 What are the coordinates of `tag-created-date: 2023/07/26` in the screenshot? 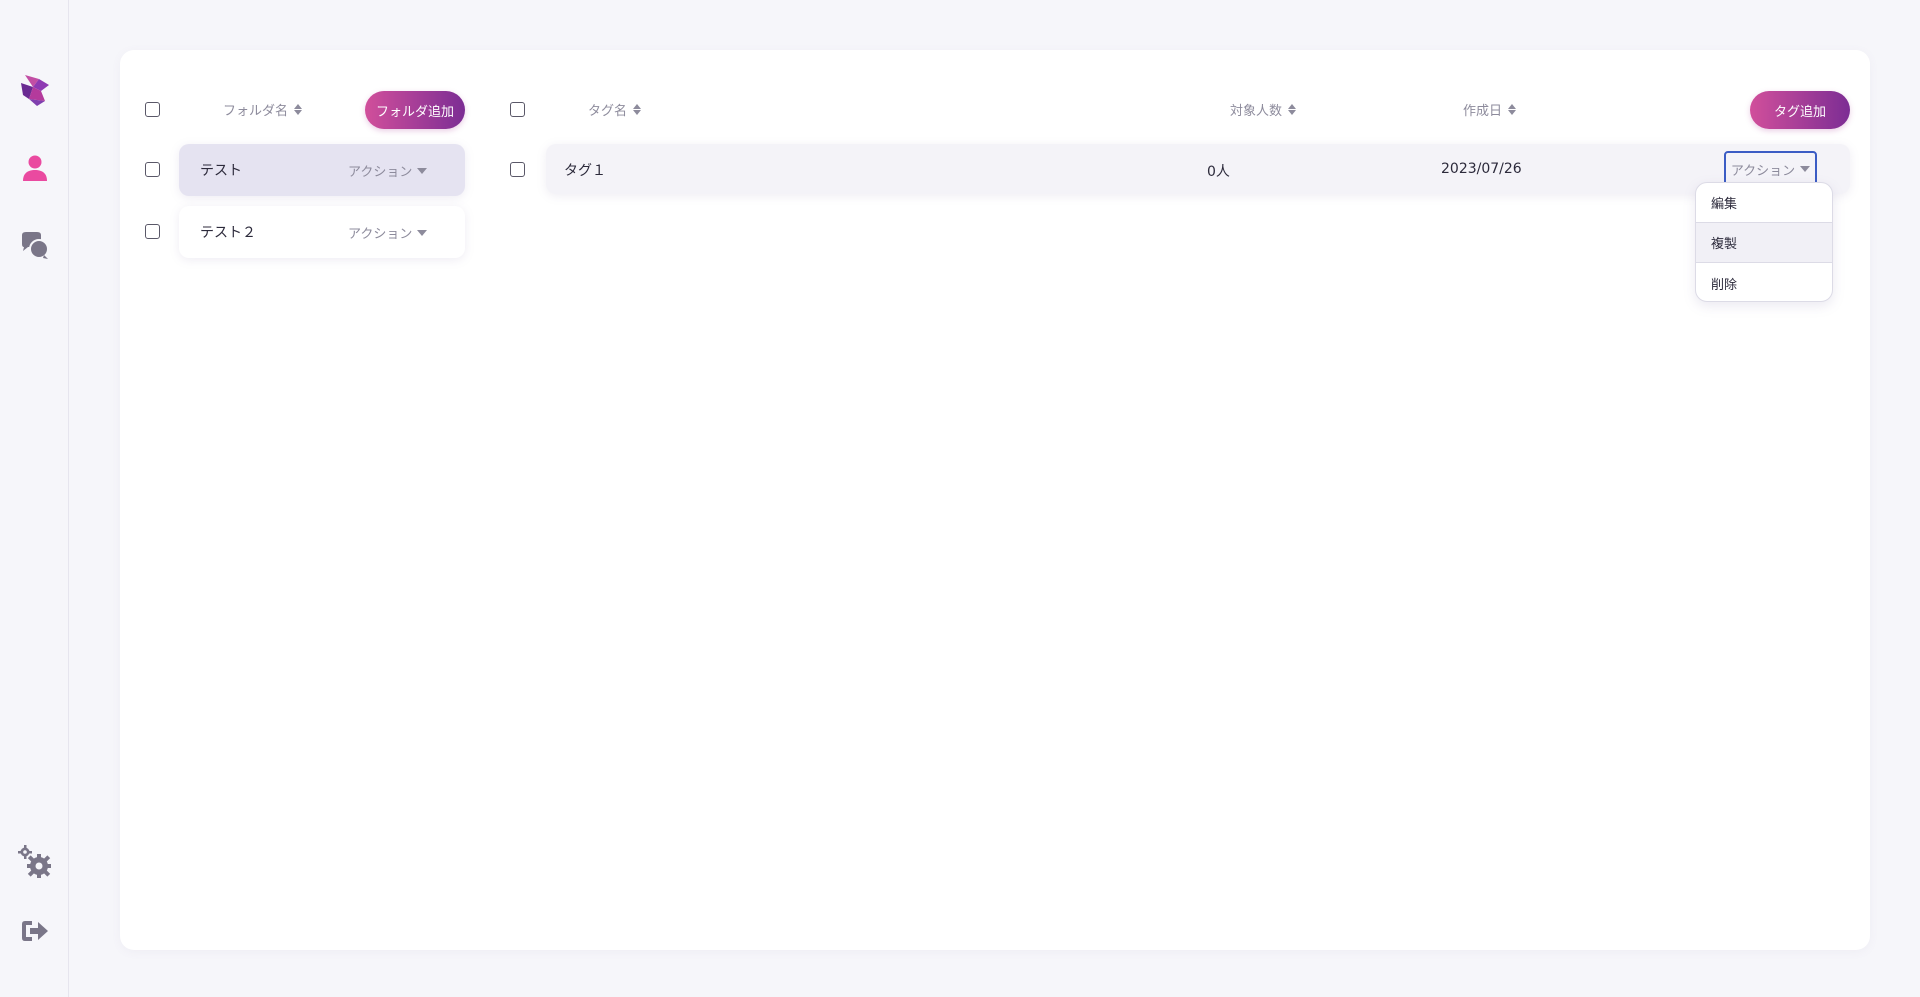 It's located at (1481, 169).